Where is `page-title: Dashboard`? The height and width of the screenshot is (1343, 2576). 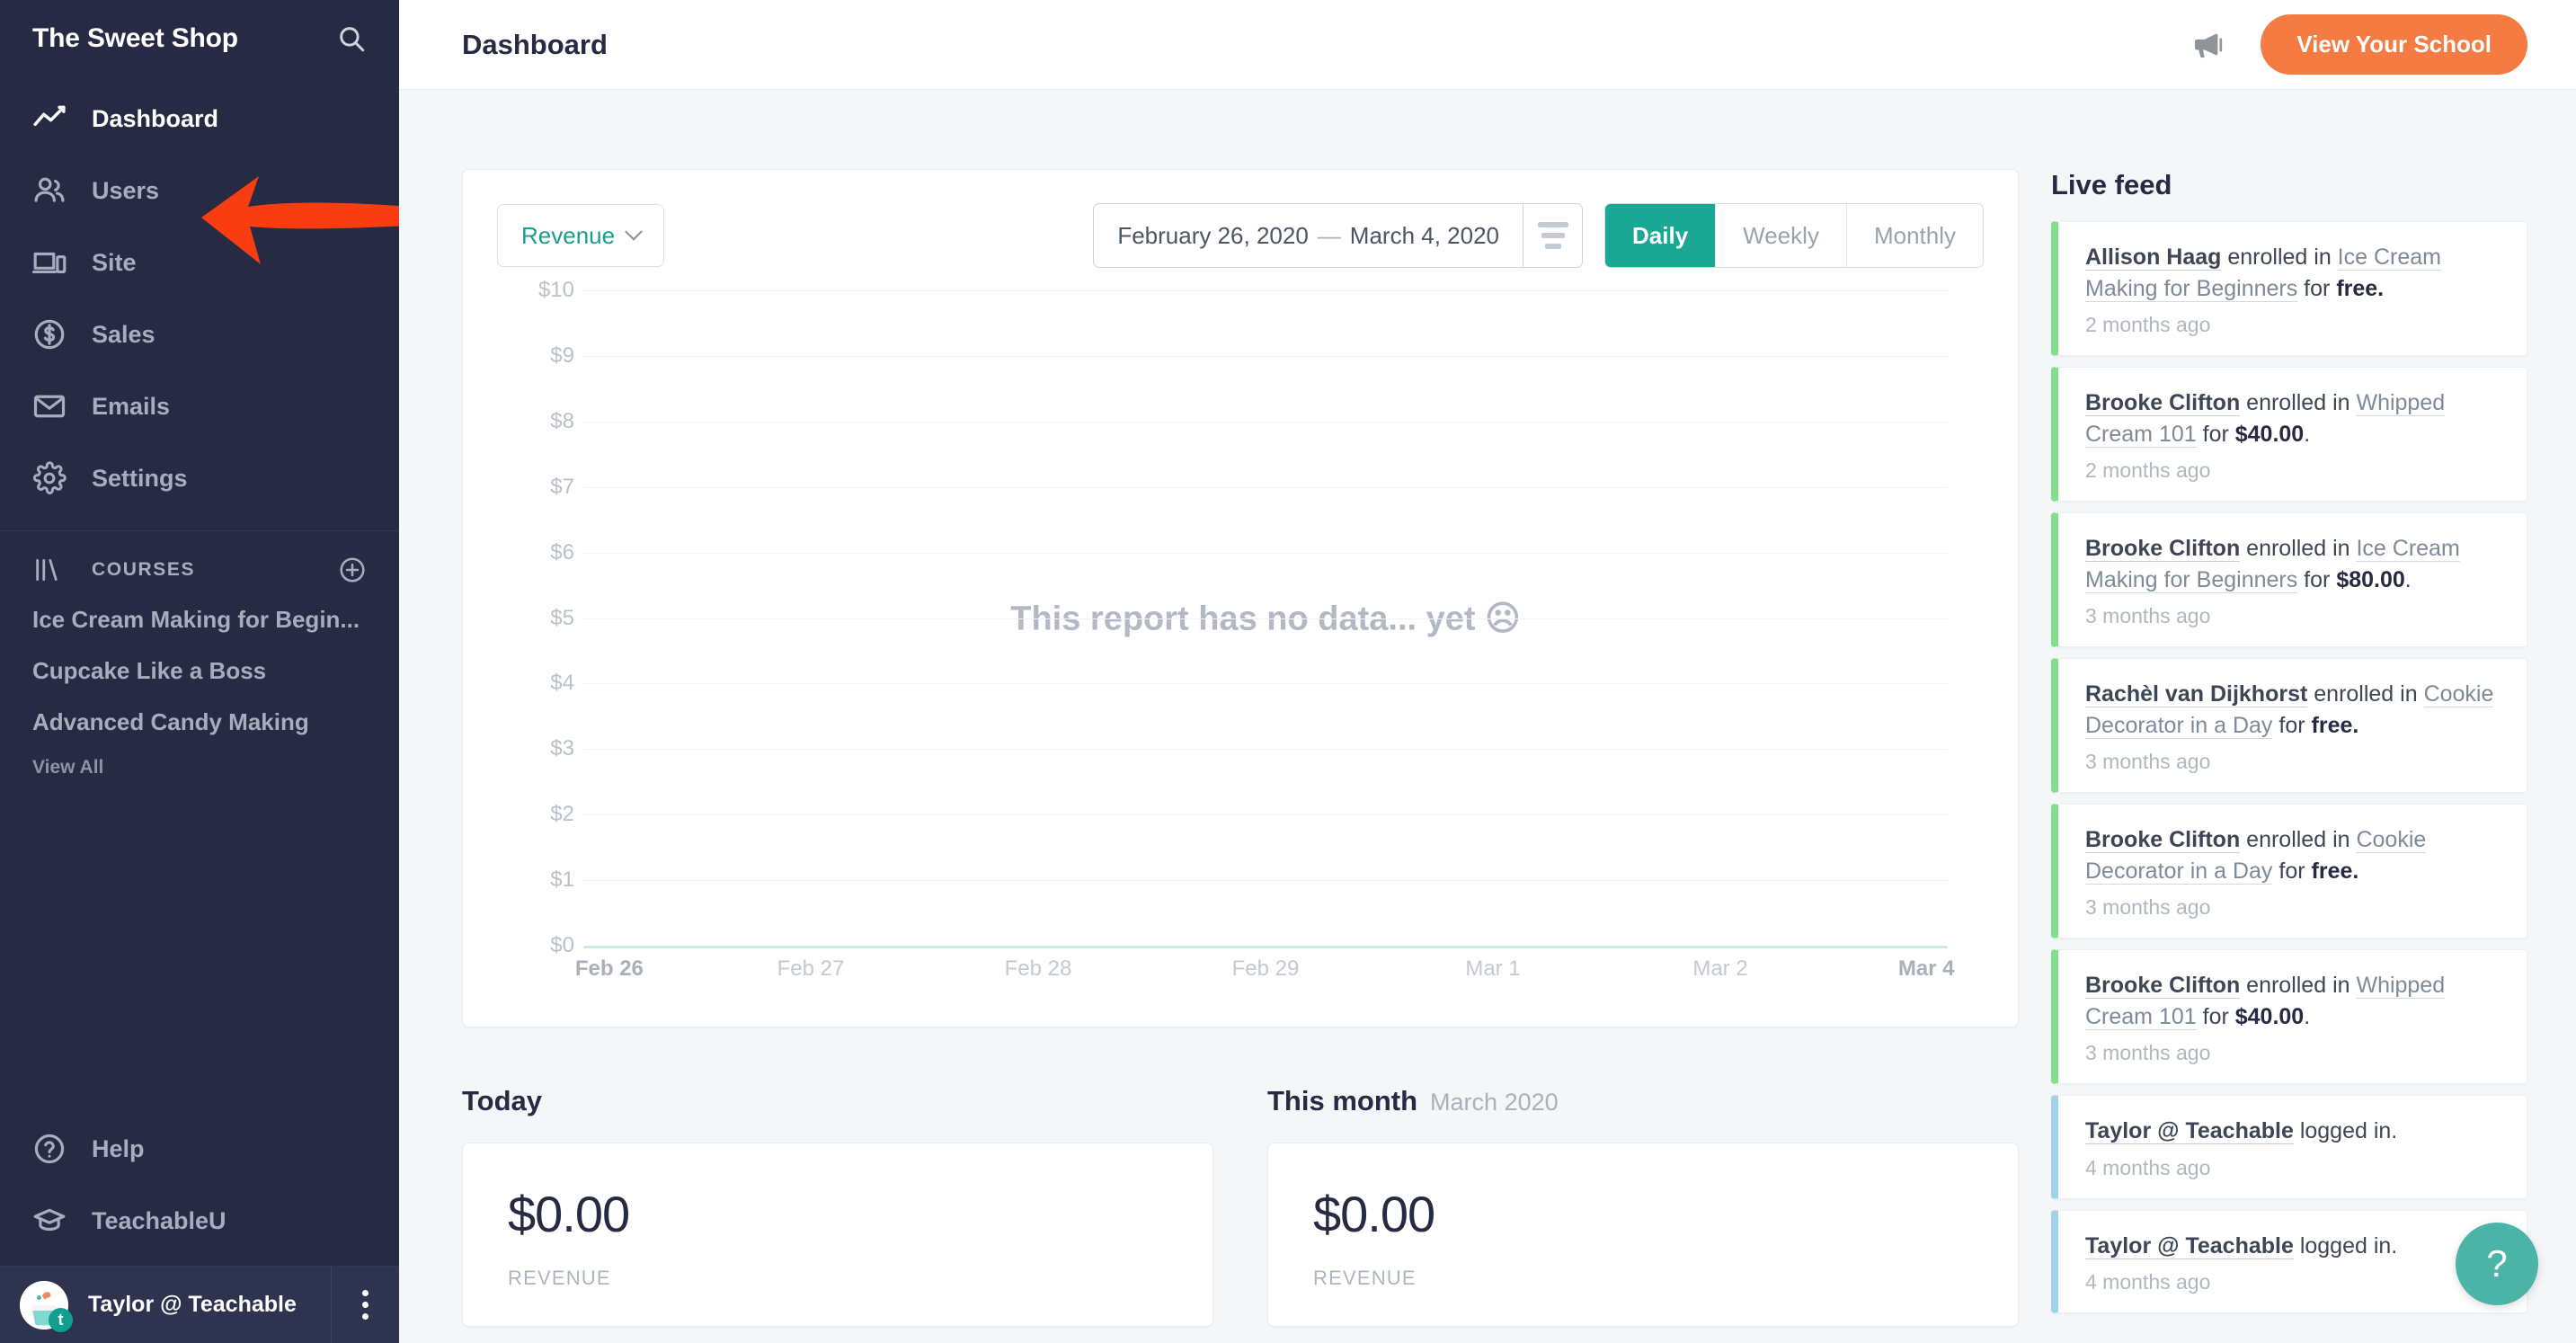
page-title: Dashboard is located at coordinates (535, 44).